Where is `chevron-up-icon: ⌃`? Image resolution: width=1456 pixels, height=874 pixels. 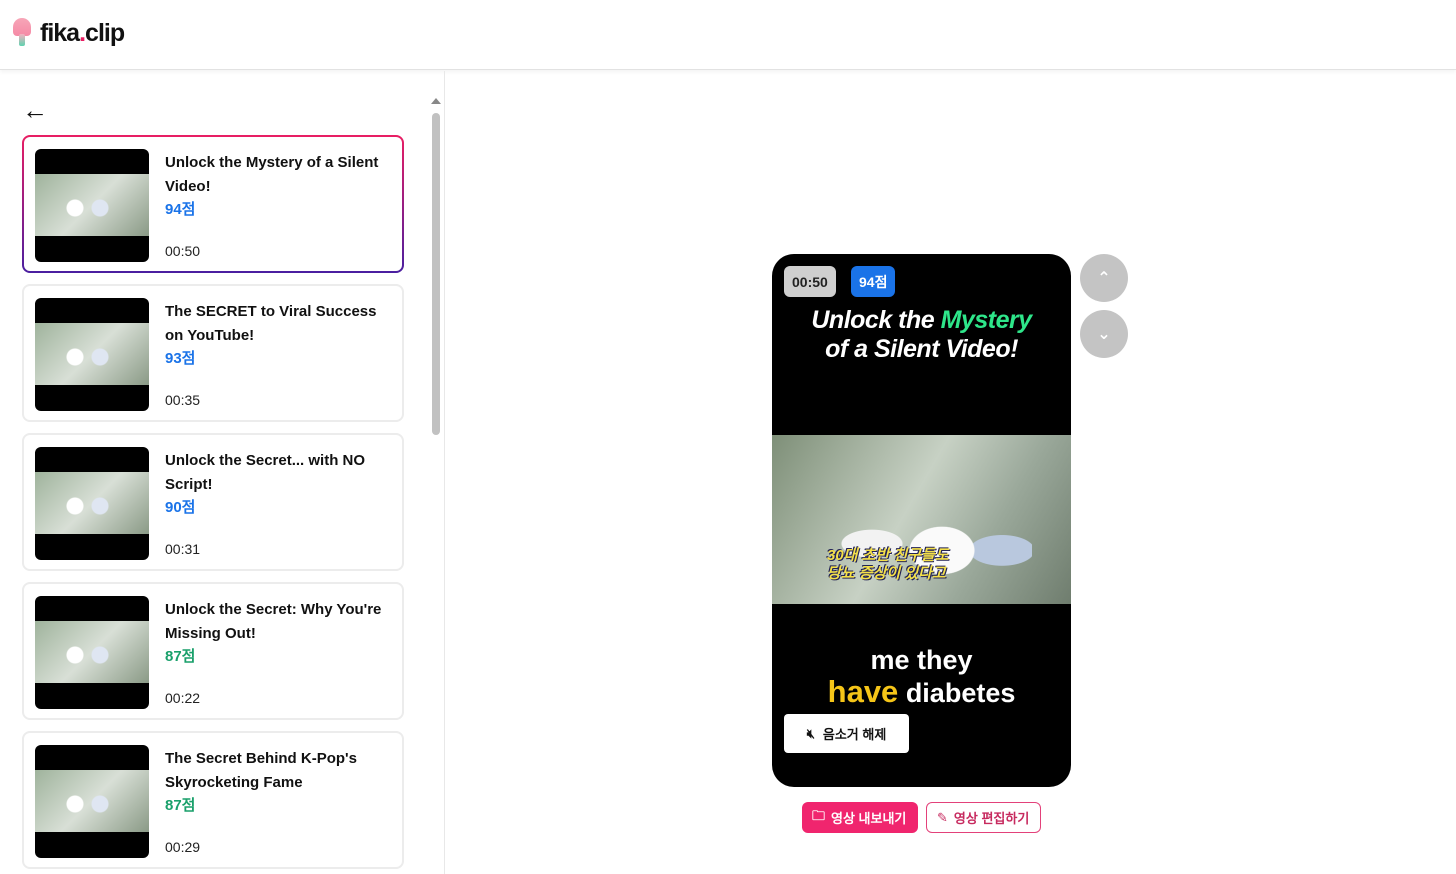 chevron-up-icon: ⌃ is located at coordinates (1104, 278).